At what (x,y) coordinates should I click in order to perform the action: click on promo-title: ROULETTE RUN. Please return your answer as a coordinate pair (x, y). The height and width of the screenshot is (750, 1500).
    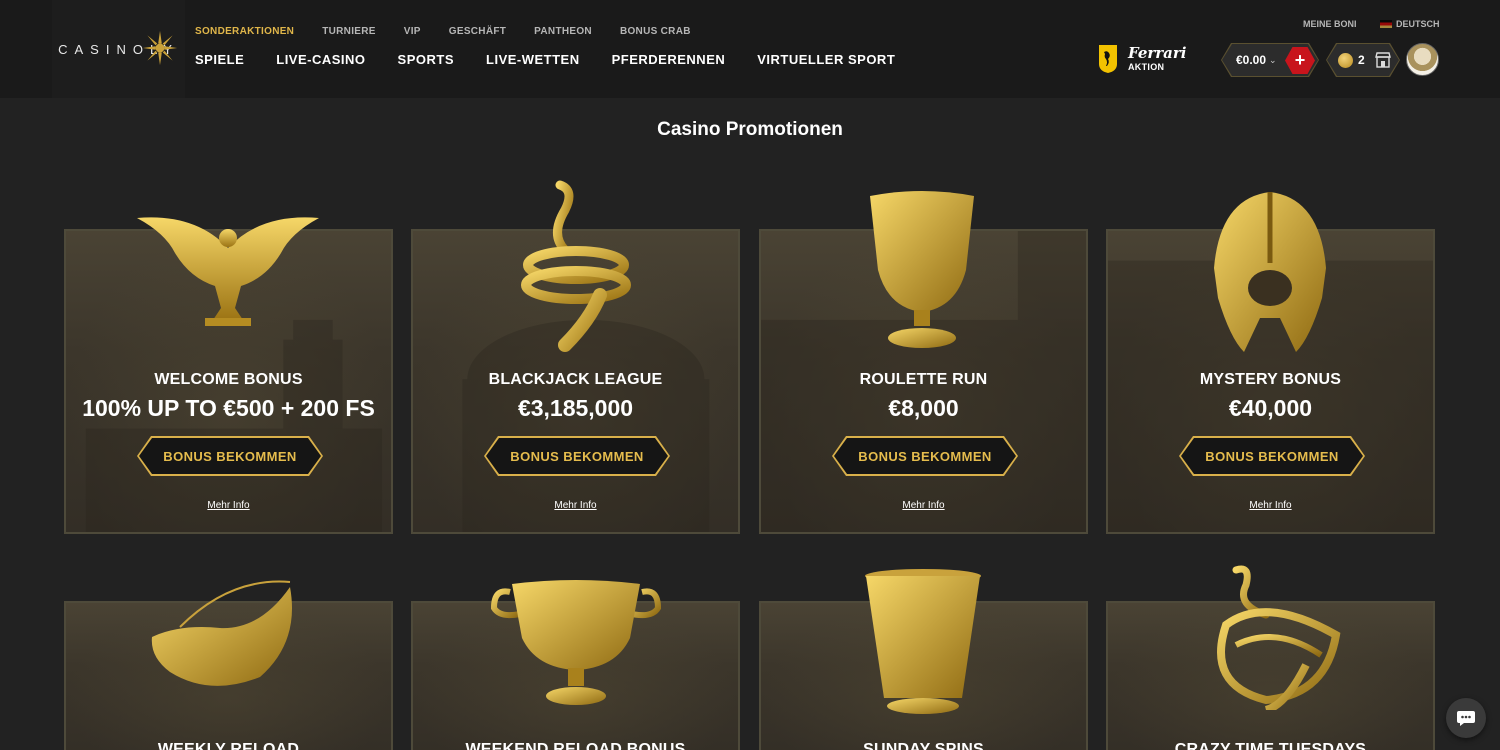
    Looking at the image, I should click on (923, 379).